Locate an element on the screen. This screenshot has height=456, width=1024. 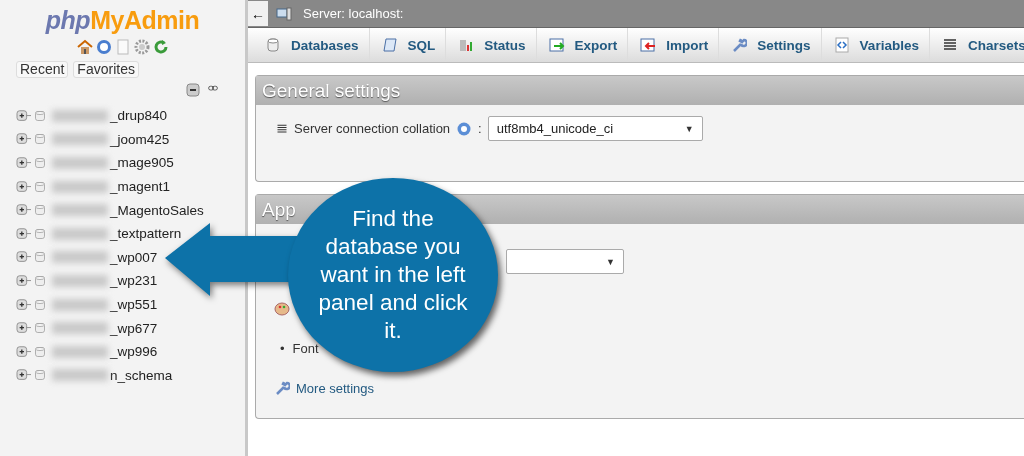
palette-icon is located at coordinates (282, 309).